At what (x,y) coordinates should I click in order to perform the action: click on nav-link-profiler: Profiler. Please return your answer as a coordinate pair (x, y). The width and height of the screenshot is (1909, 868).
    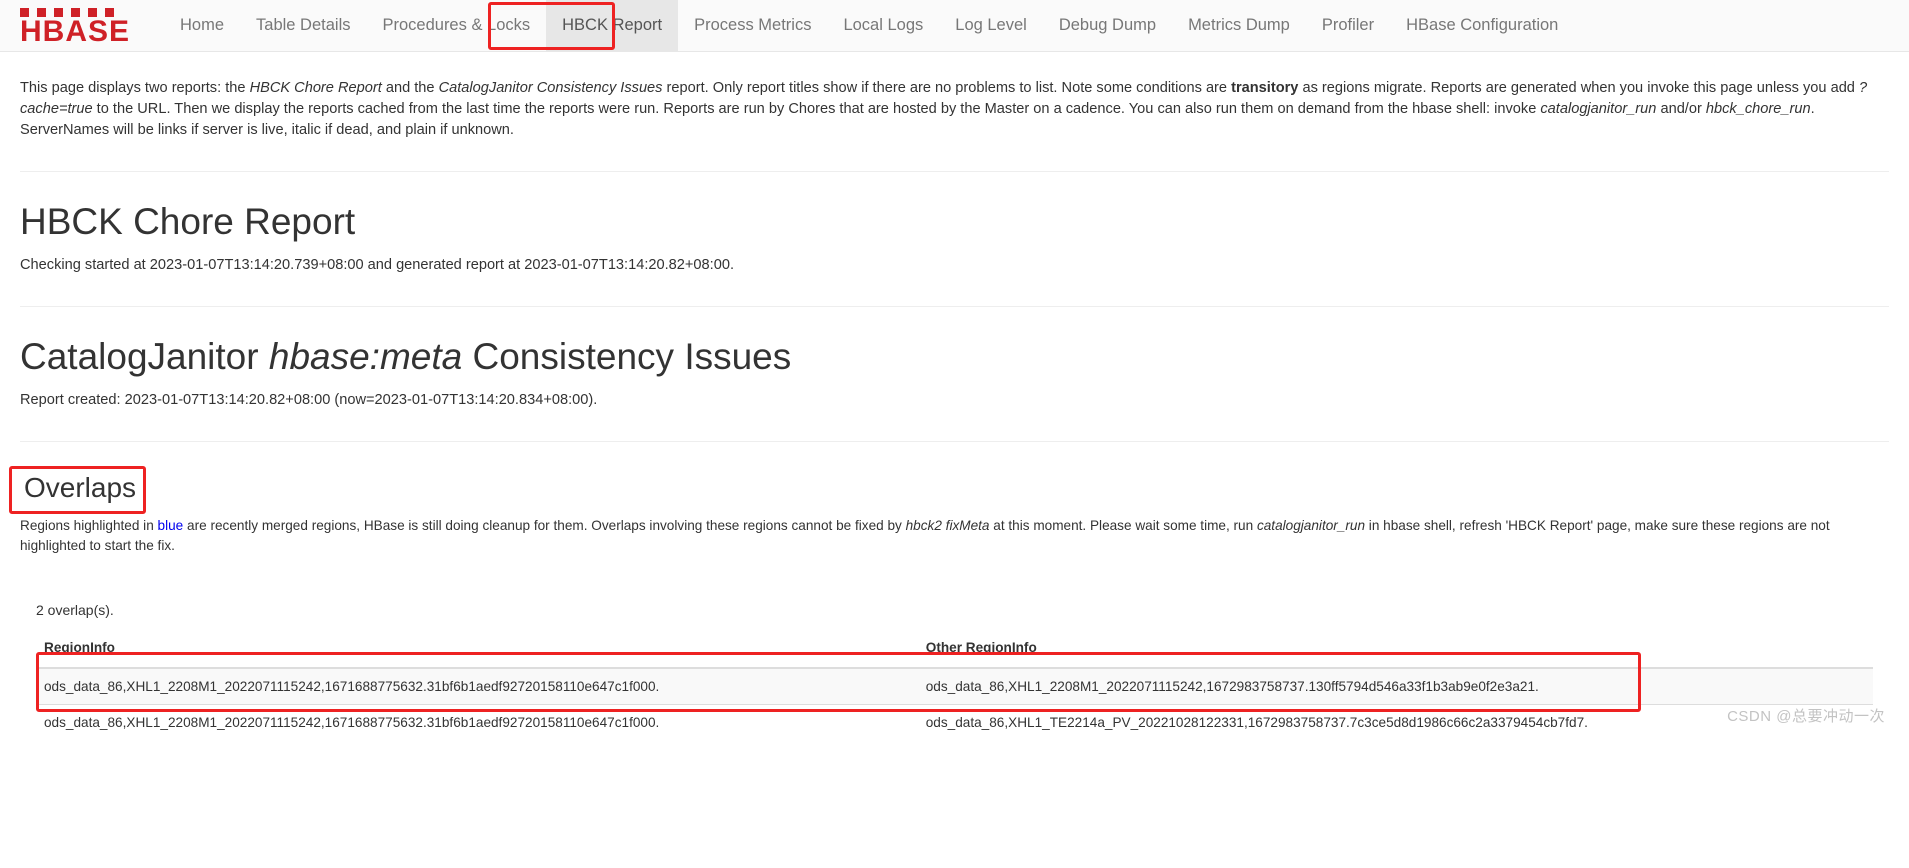
    Looking at the image, I should click on (1348, 25).